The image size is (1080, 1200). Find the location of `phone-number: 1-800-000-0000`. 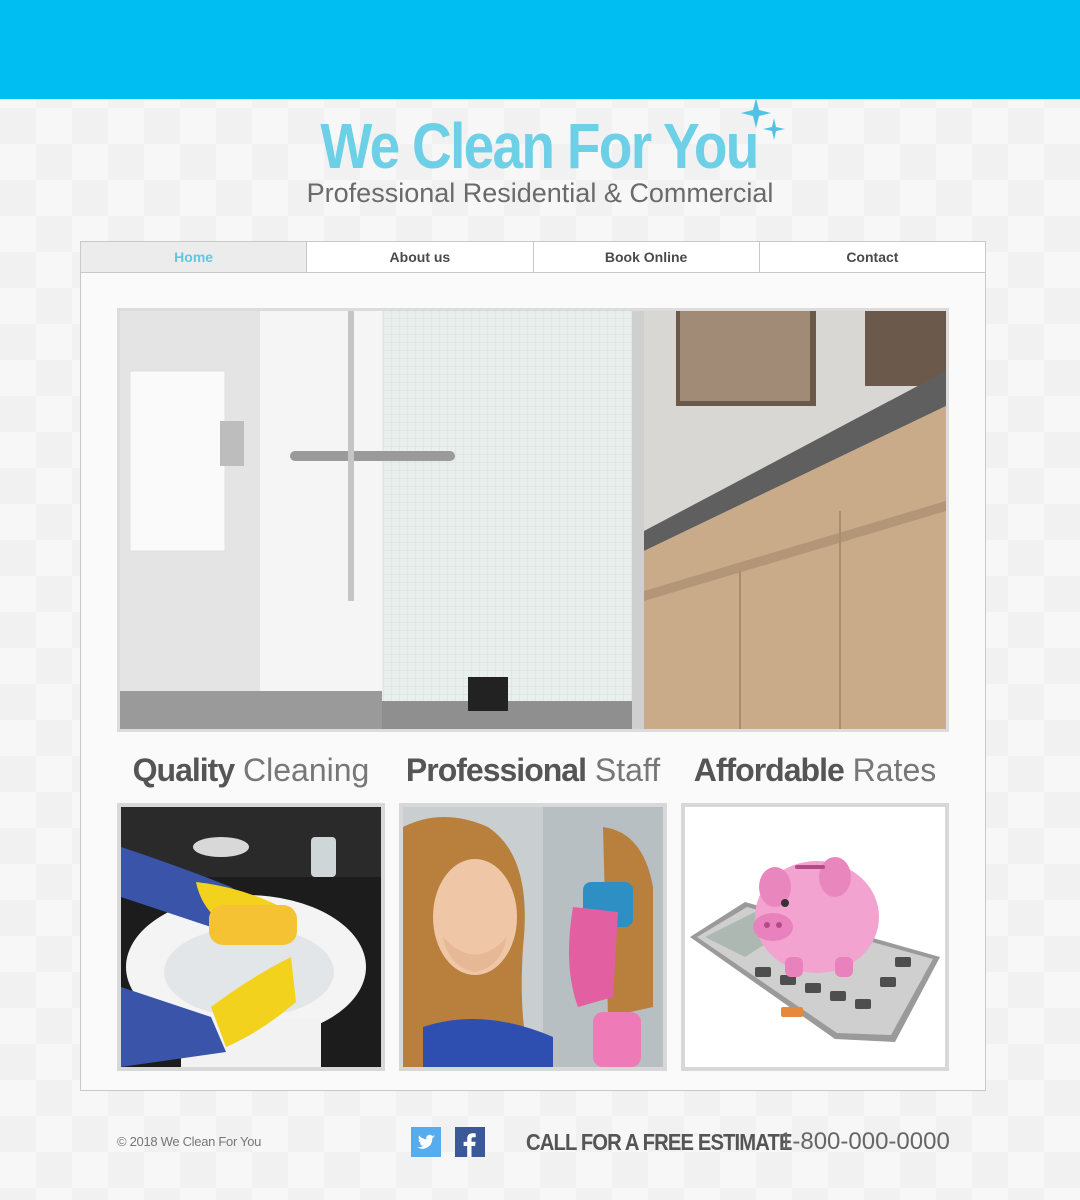

phone-number: 1-800-000-0000 is located at coordinates (864, 1142).